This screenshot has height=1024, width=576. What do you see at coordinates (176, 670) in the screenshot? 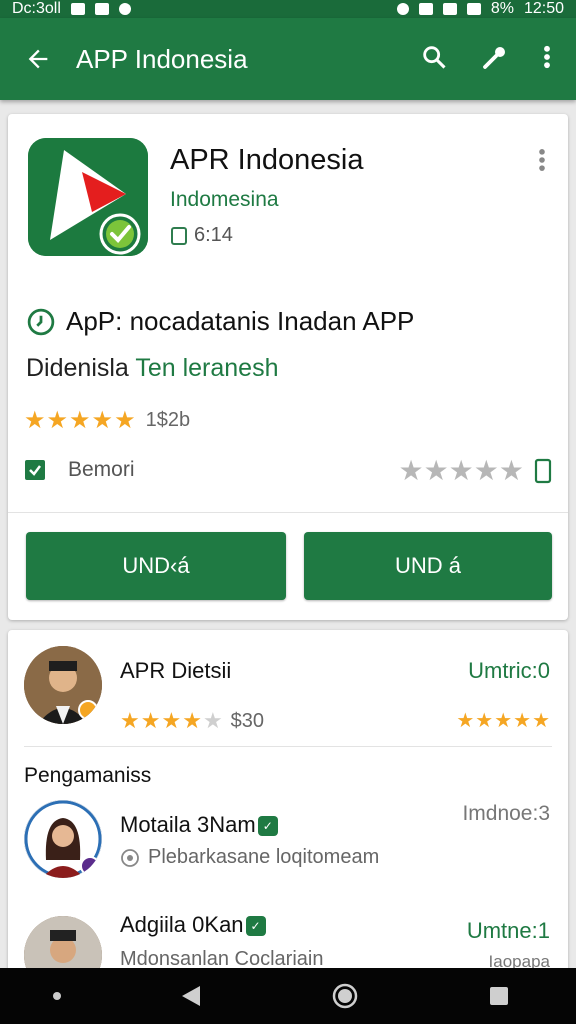
I see `reviewer-name: APR Dietsii` at bounding box center [176, 670].